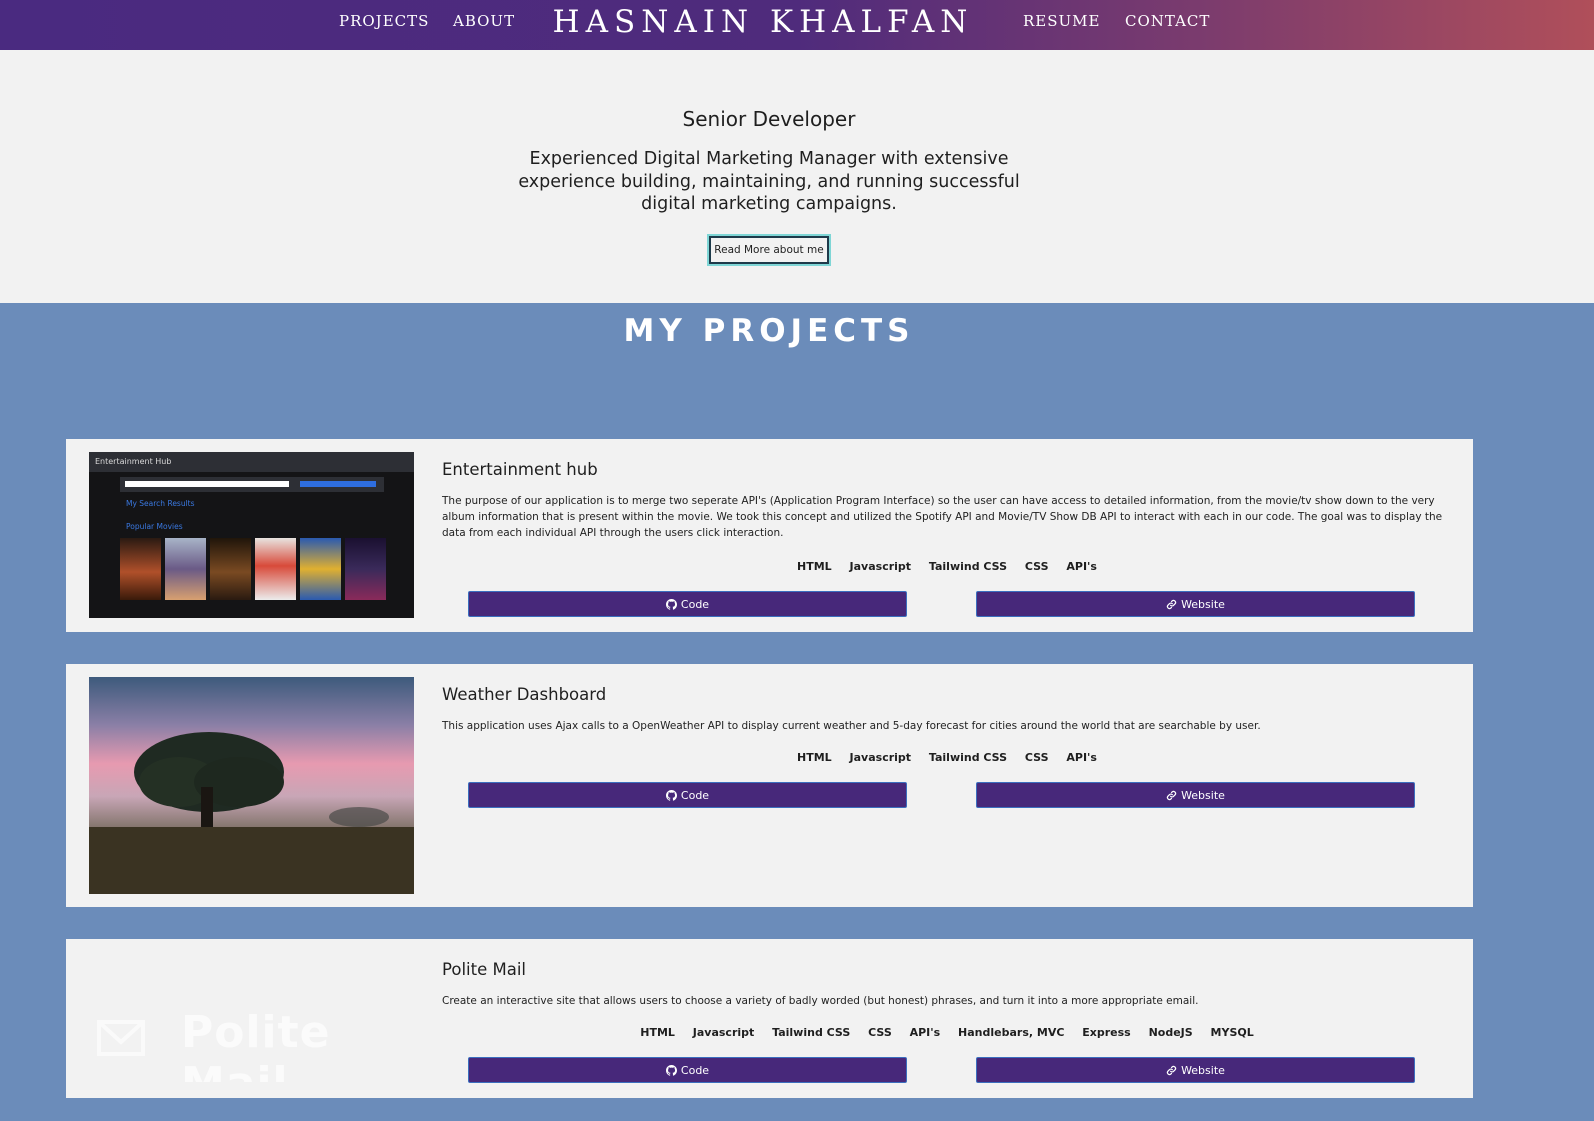  I want to click on nav-link-projects: PROJECTS, so click(384, 21).